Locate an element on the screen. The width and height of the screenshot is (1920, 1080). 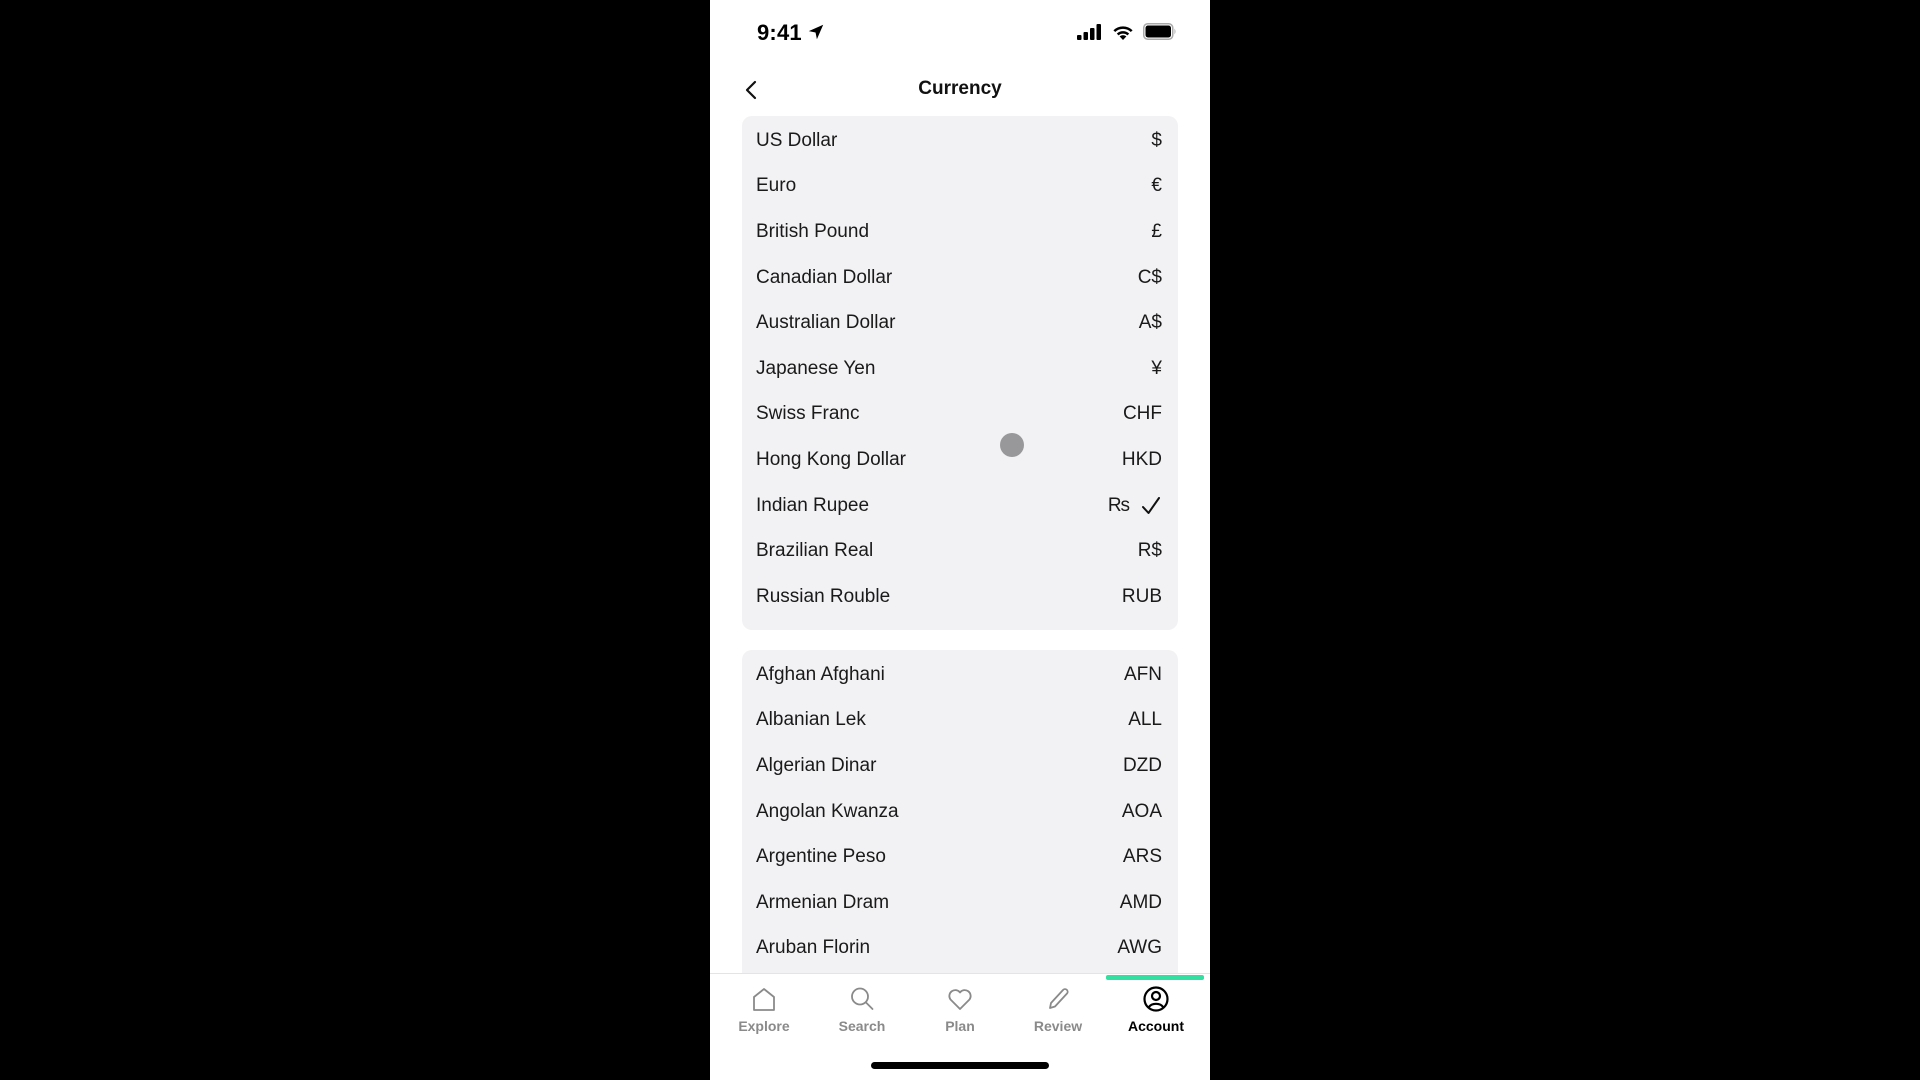
currency-symbol: R$ is located at coordinates (1149, 551).